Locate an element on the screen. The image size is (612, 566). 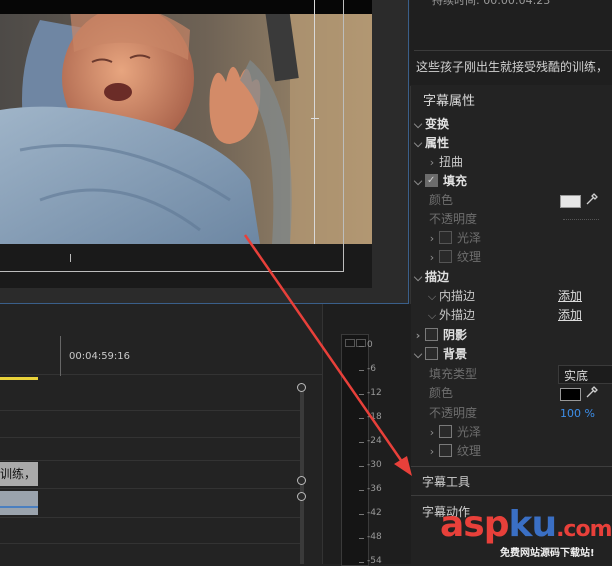
watermark-logo: aspku.com 免费网站源码下载站! is located at coordinates (526, 534).